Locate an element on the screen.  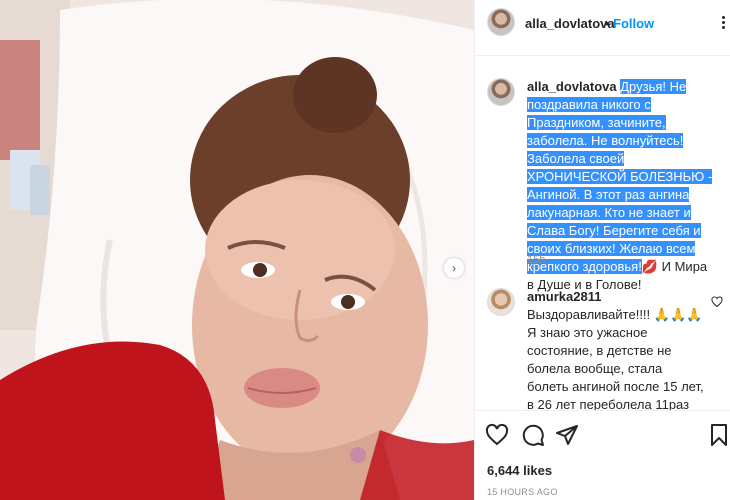
likes-count: 6,644 likes is located at coordinates (519, 470).